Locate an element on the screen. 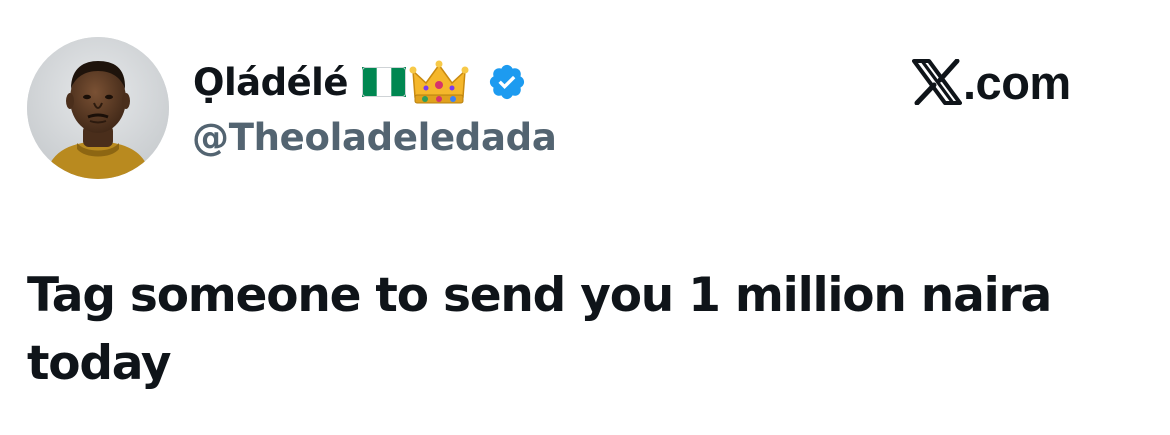  avatar-image is located at coordinates (98, 108).